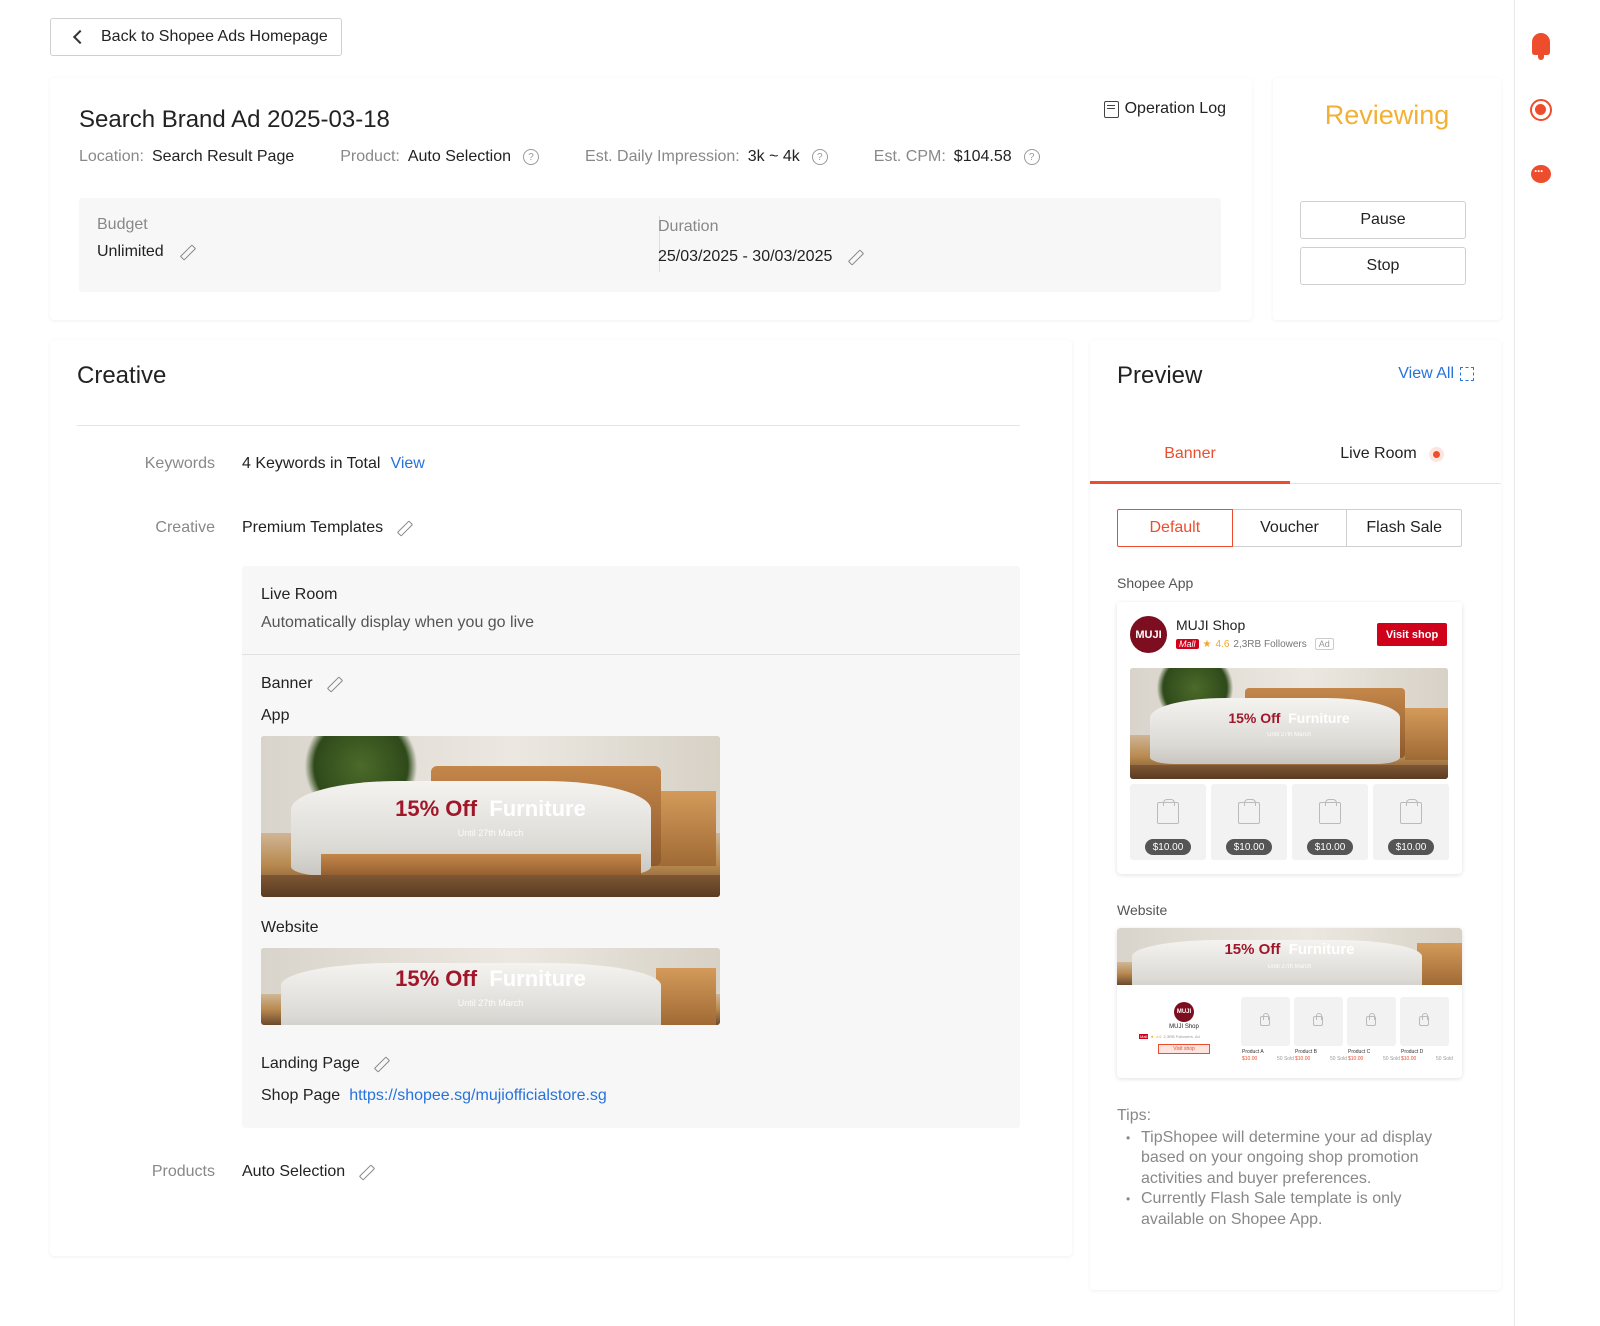  I want to click on duration-value: 25/03/2025 - 30/03/2025, so click(745, 256).